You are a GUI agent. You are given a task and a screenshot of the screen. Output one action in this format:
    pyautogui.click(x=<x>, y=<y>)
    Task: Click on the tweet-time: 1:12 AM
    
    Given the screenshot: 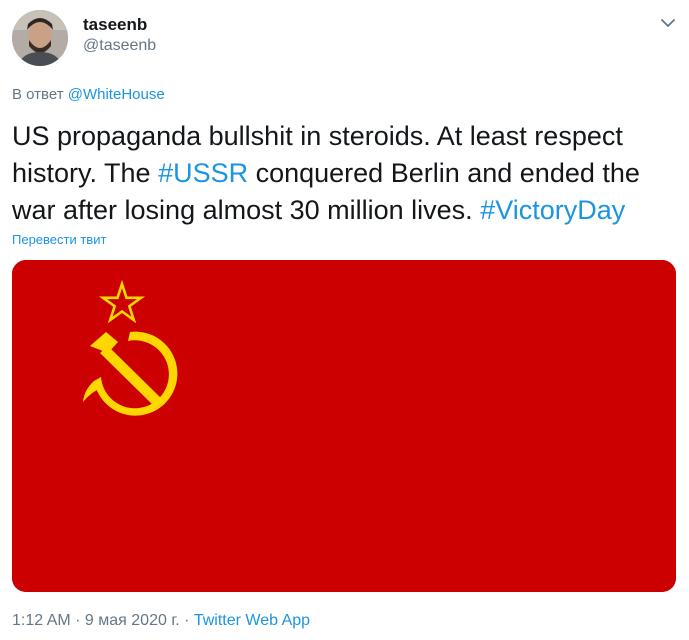 What is the action you would take?
    pyautogui.click(x=41, y=620)
    